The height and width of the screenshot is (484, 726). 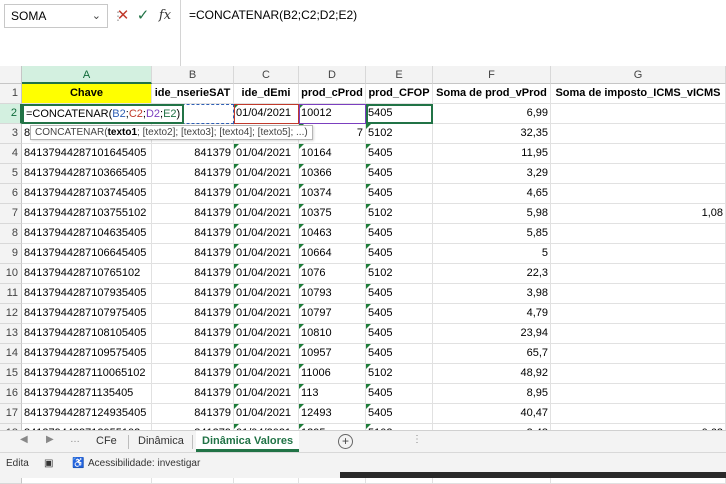 I want to click on row-header: 15, so click(x=11, y=374).